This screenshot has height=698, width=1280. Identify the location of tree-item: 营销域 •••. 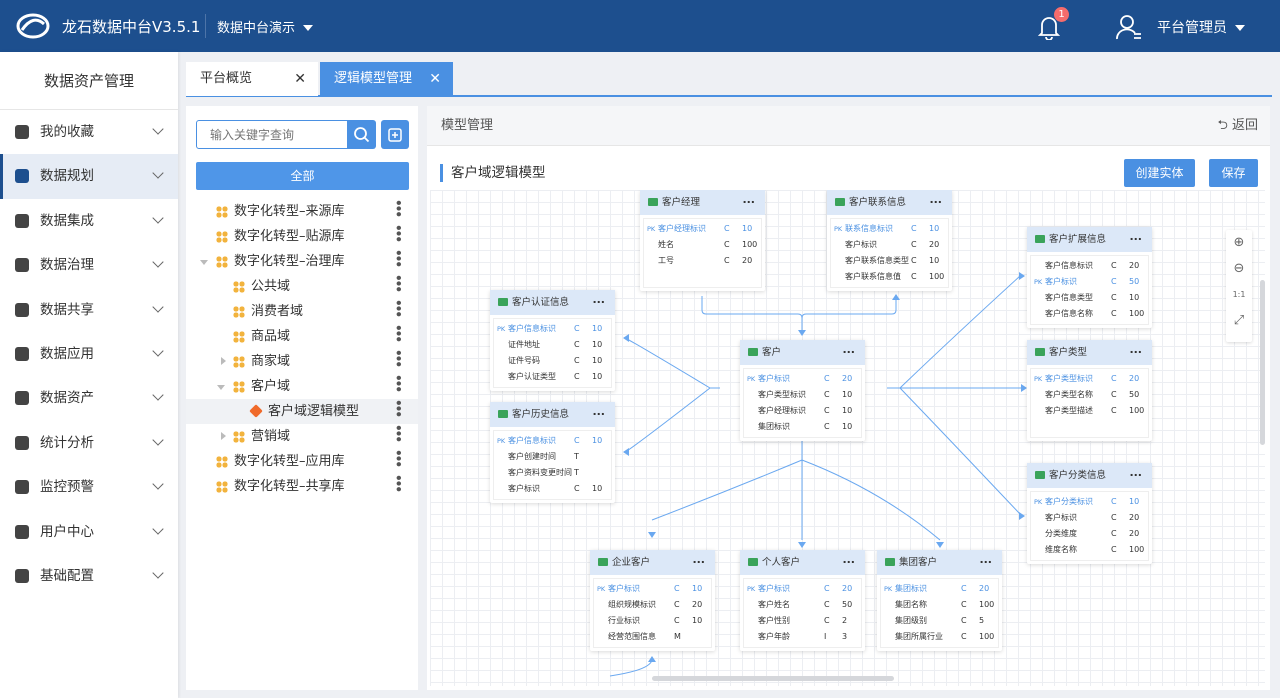
(302, 436).